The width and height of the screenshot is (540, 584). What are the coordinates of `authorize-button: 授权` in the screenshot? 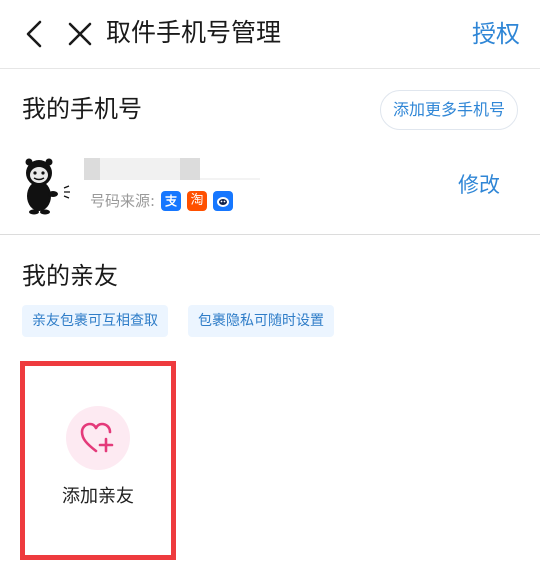 It's located at (496, 34).